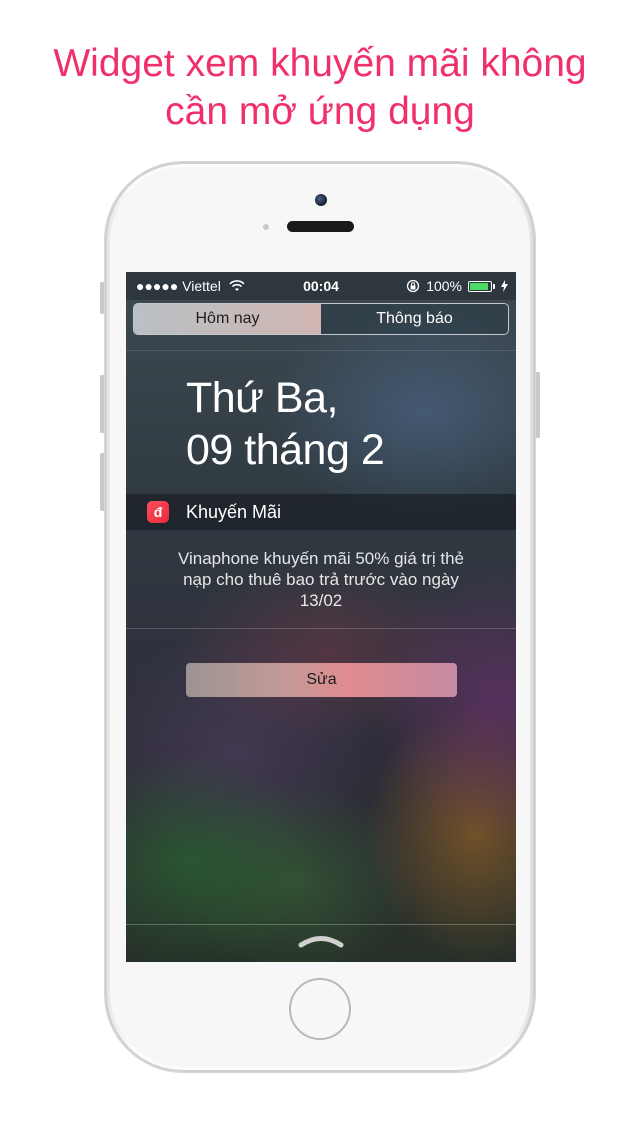  What do you see at coordinates (321, 286) in the screenshot?
I see `status-bar: ●●●●● Viettel 00:04 100%` at bounding box center [321, 286].